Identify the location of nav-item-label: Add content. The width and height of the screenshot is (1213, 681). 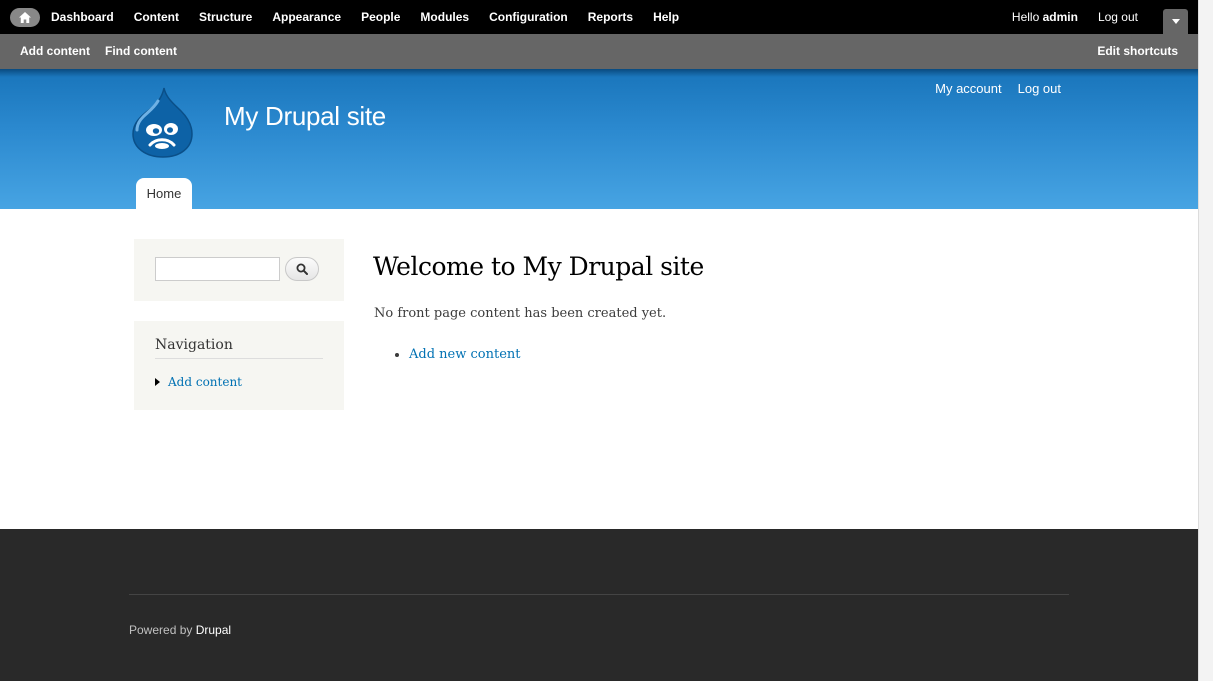
(205, 382).